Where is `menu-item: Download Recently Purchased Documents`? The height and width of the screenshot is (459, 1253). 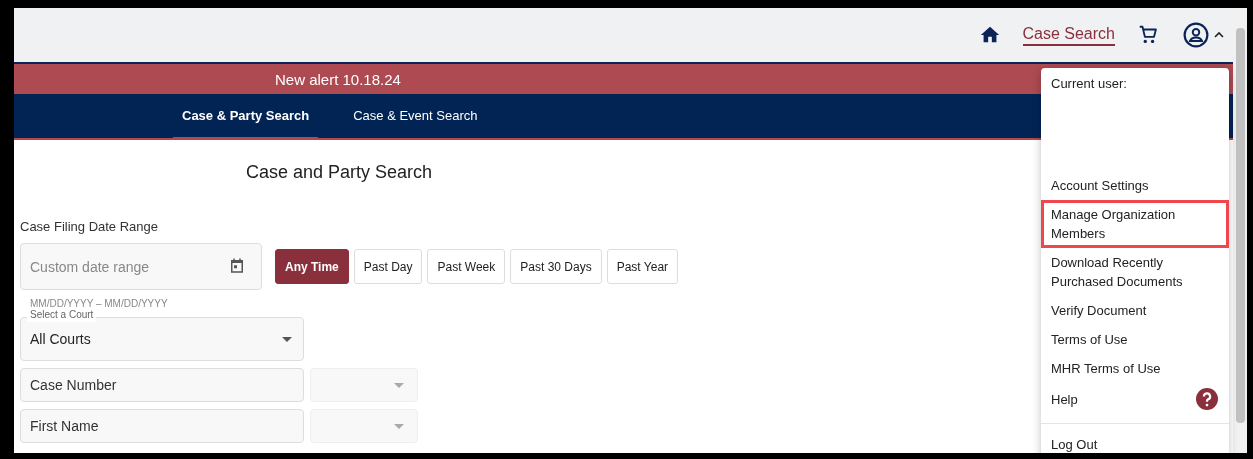
menu-item: Download Recently Purchased Documents is located at coordinates (1135, 272).